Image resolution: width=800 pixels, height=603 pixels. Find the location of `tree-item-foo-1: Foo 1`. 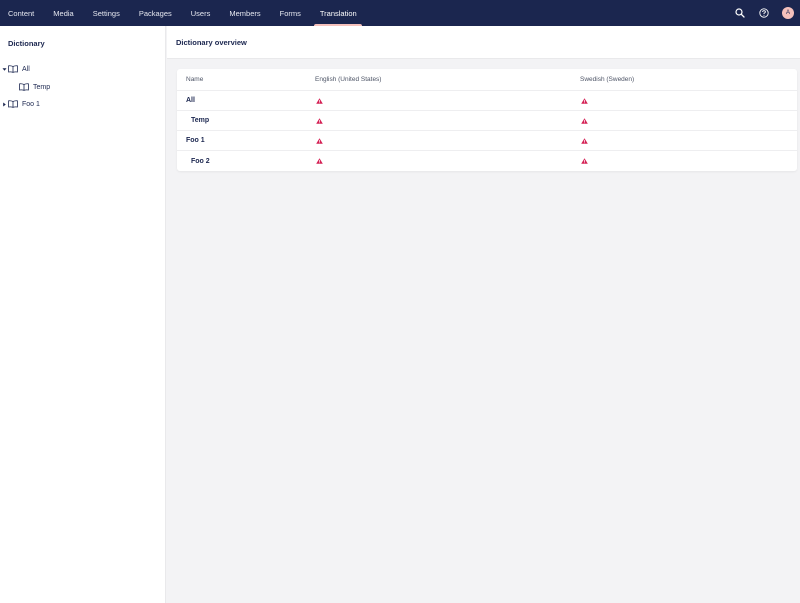

tree-item-foo-1: Foo 1 is located at coordinates (20, 104).